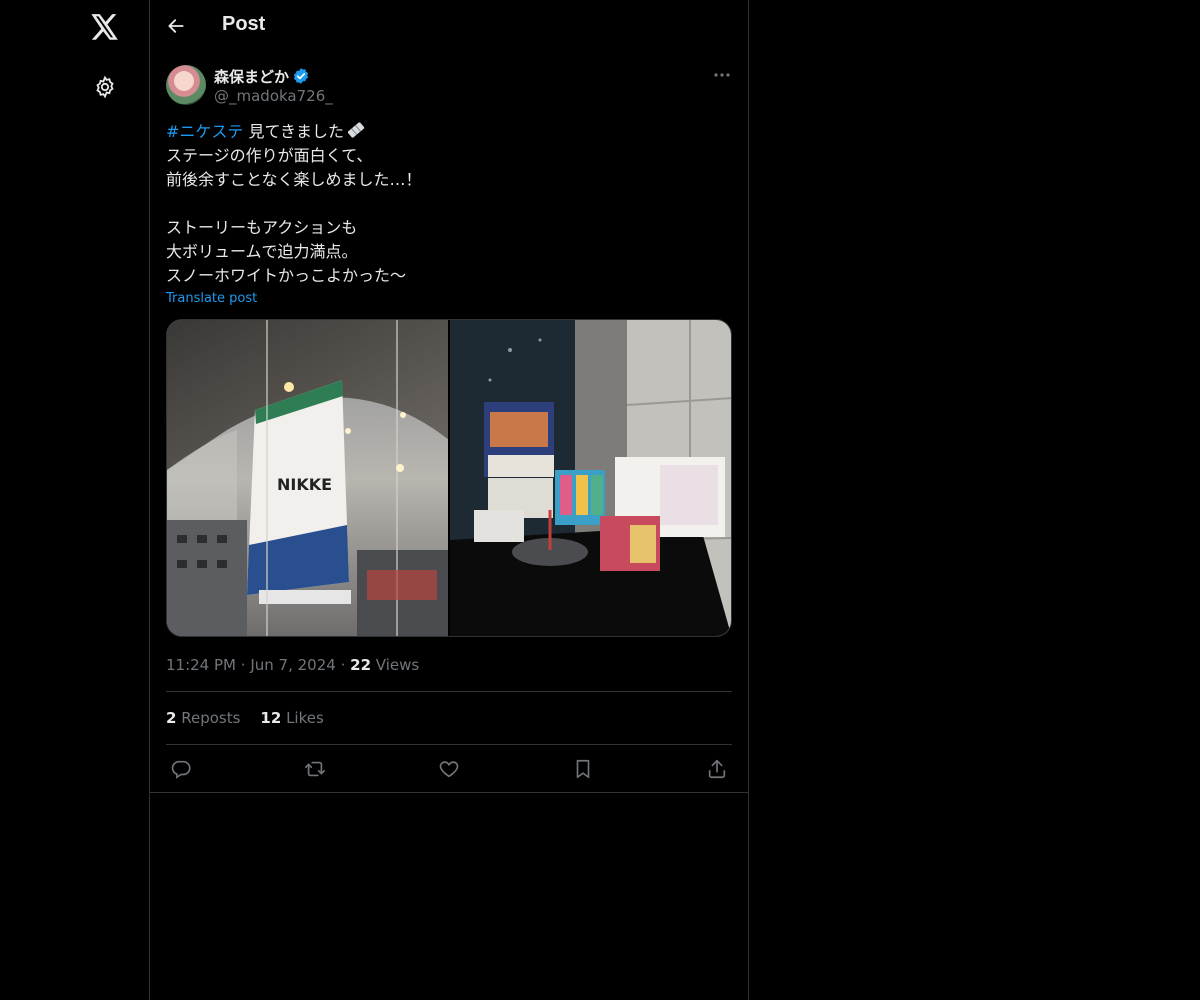 This screenshot has height=1000, width=1200. I want to click on post-date: Jun 7, 2024, so click(292, 665).